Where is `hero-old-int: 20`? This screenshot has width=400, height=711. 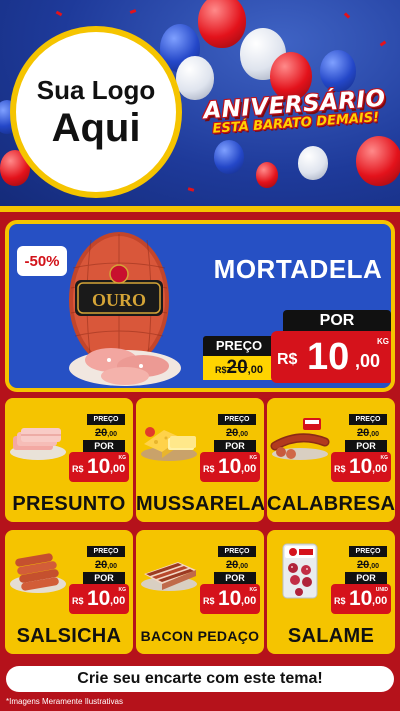 hero-old-int: 20 is located at coordinates (237, 367).